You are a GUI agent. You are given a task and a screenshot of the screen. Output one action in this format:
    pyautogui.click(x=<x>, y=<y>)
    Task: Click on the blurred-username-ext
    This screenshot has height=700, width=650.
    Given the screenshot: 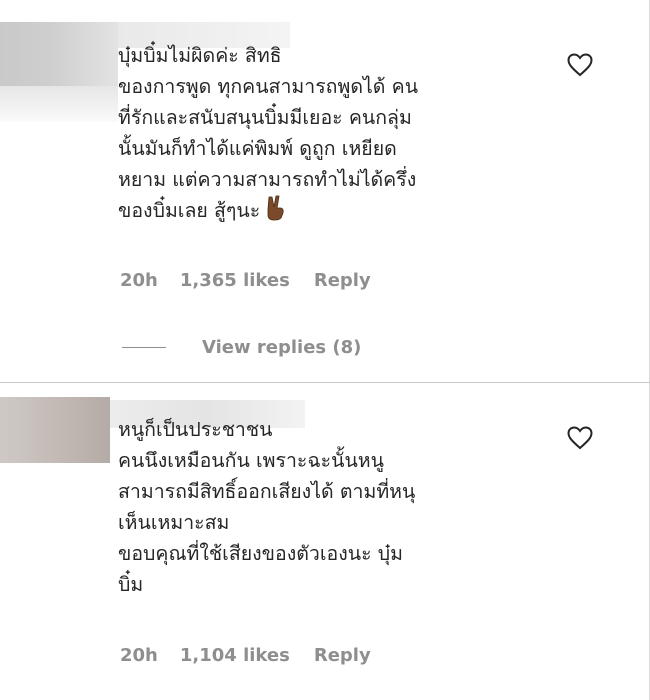 What is the action you would take?
    pyautogui.click(x=59, y=104)
    